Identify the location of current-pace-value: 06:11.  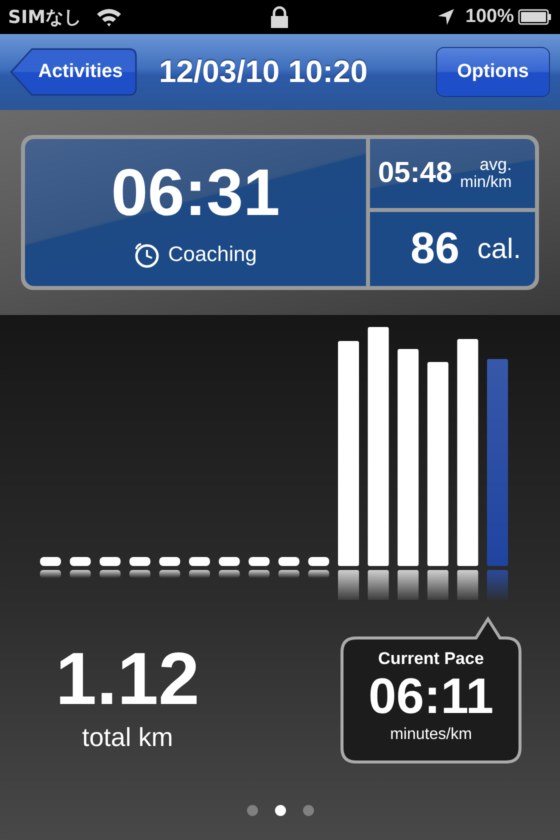
(431, 696).